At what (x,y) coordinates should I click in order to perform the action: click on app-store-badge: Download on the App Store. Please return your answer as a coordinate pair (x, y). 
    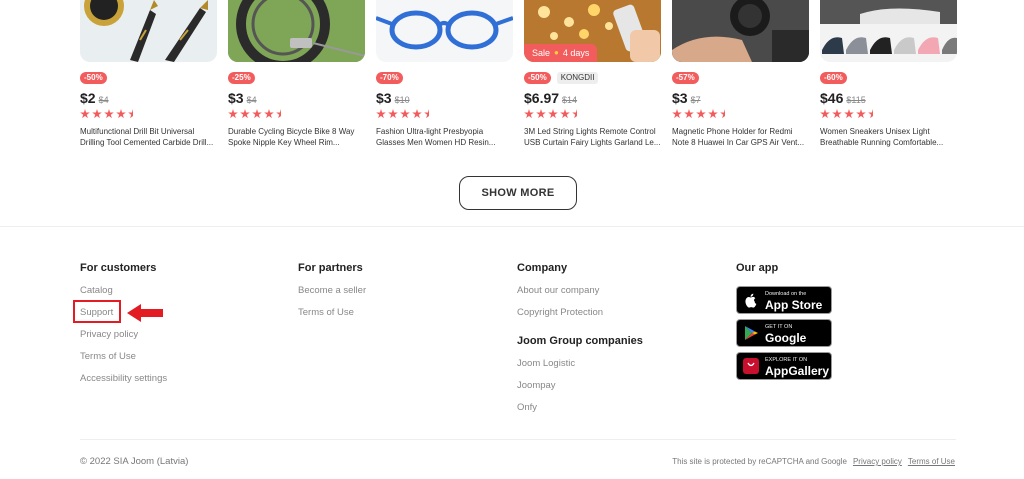
    Looking at the image, I should click on (784, 300).